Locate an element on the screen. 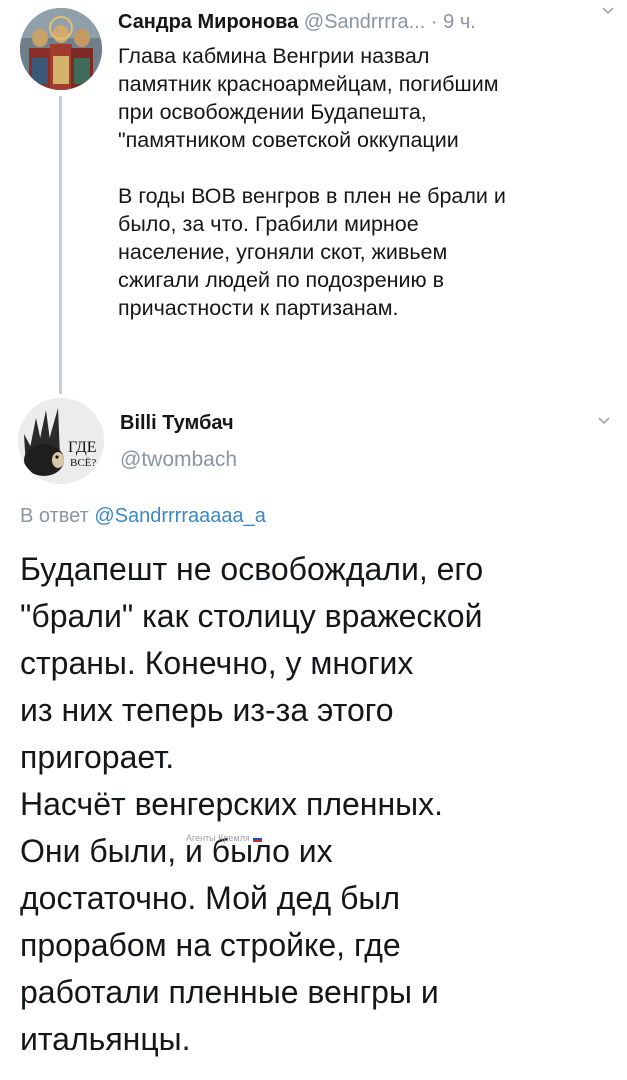 The image size is (627, 1080). thread-line is located at coordinates (60, 245).